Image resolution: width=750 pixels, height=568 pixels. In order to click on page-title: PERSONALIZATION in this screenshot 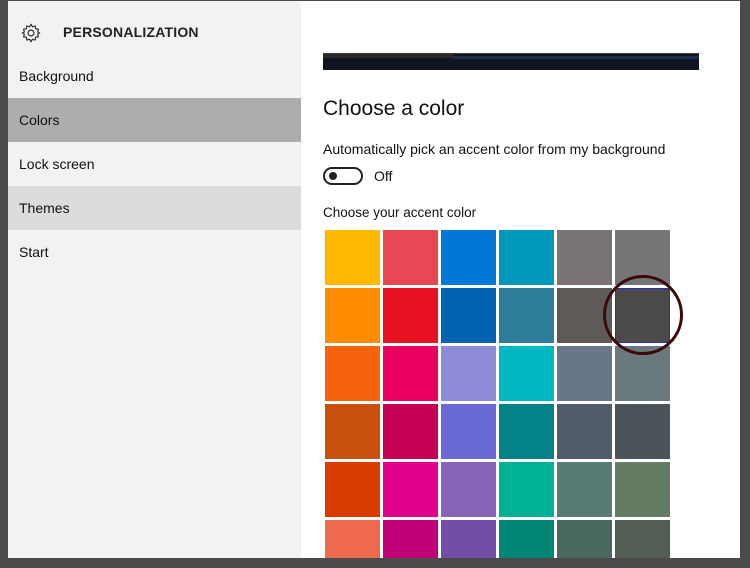, I will do `click(131, 32)`.